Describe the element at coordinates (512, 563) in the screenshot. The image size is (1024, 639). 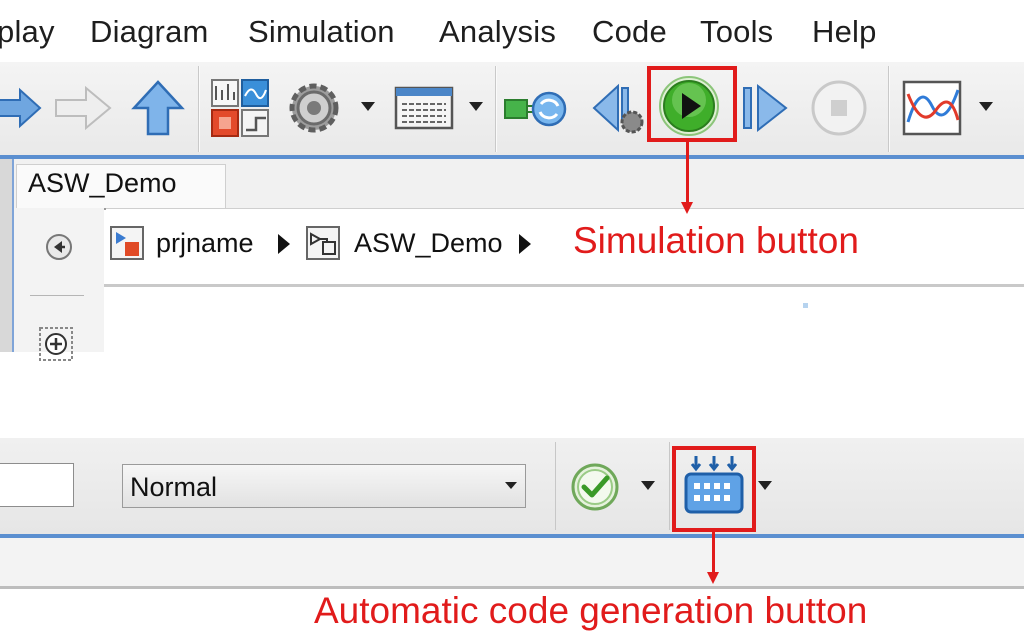
I see `lower-panel` at that location.